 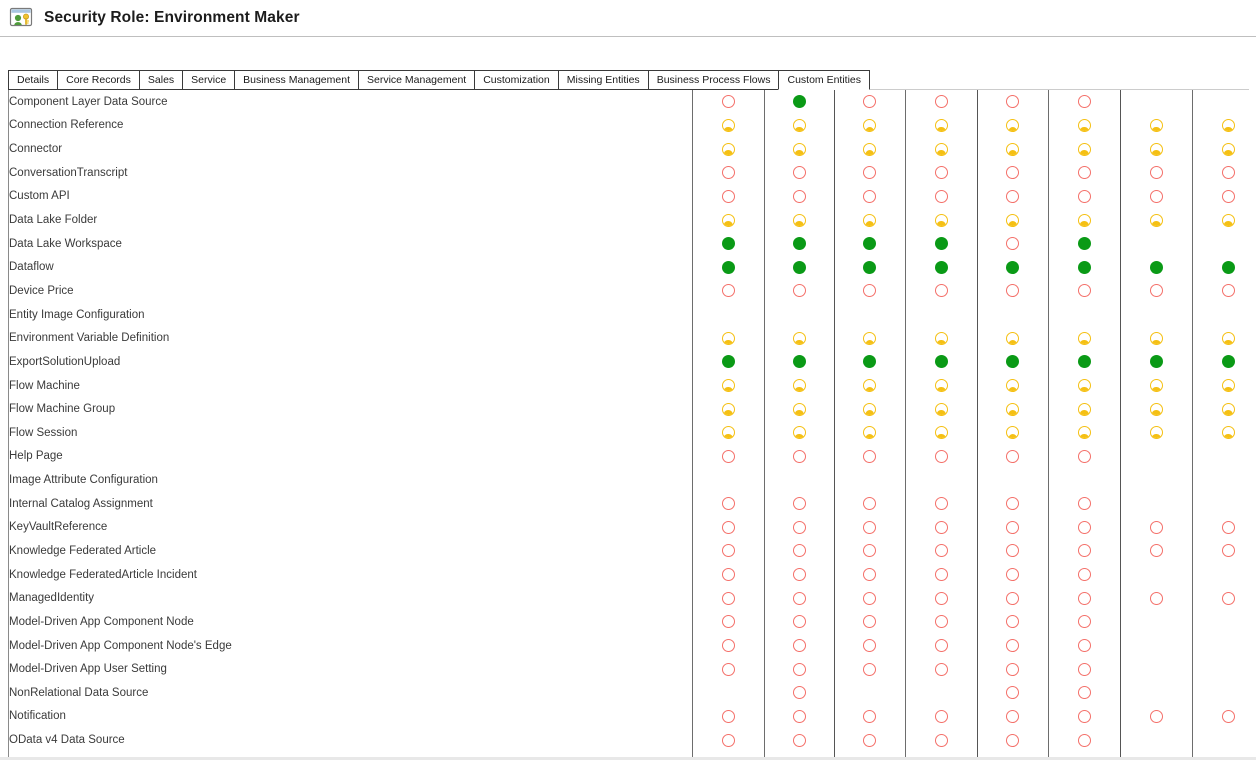 I want to click on table-row: Custom API, so click(x=629, y=196).